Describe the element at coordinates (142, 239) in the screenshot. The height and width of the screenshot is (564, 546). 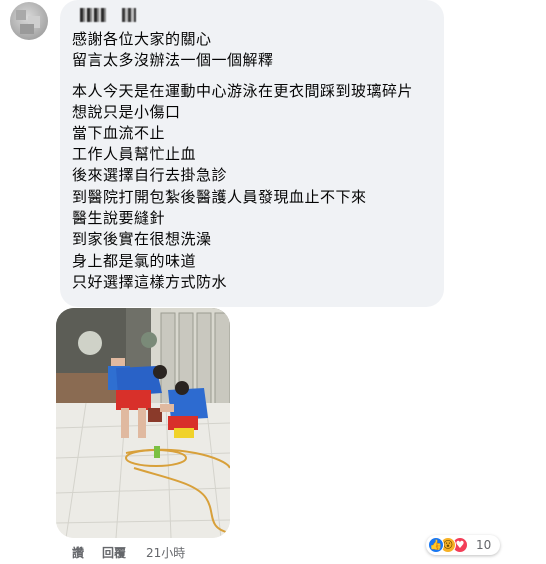
I see `comment-line: 到家後實在很想洗澡` at that location.